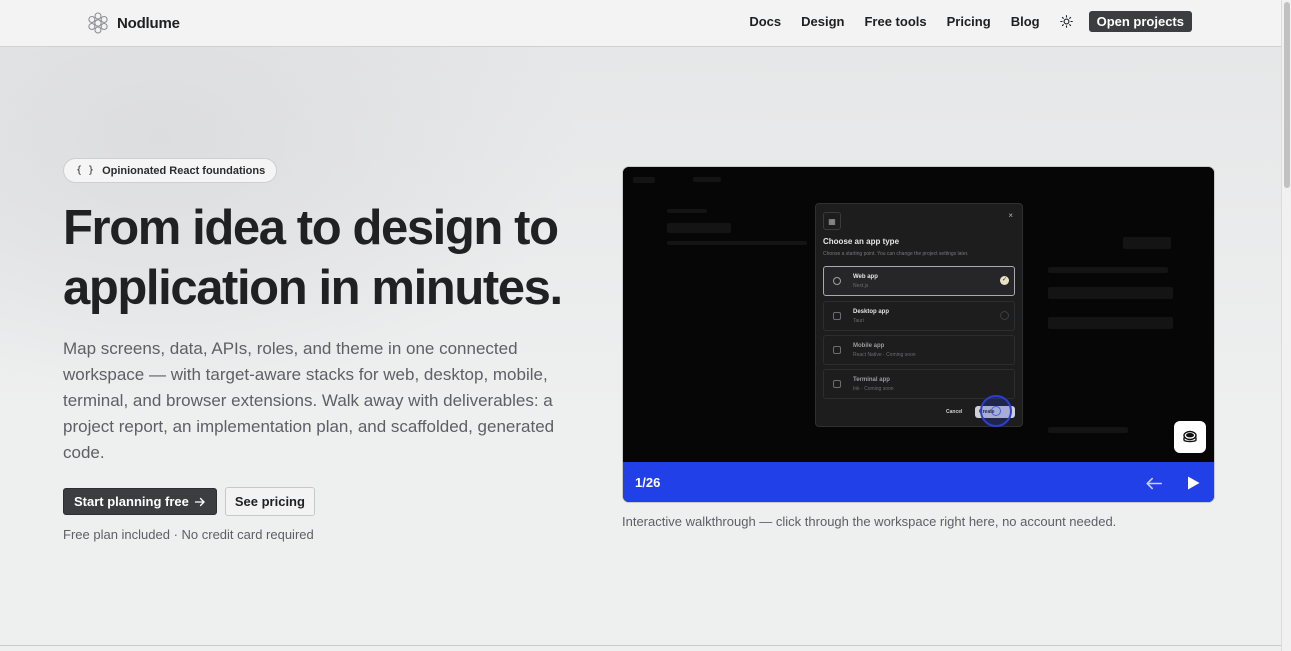 The width and height of the screenshot is (1291, 651). I want to click on nav-free-tools: Free tools, so click(895, 22).